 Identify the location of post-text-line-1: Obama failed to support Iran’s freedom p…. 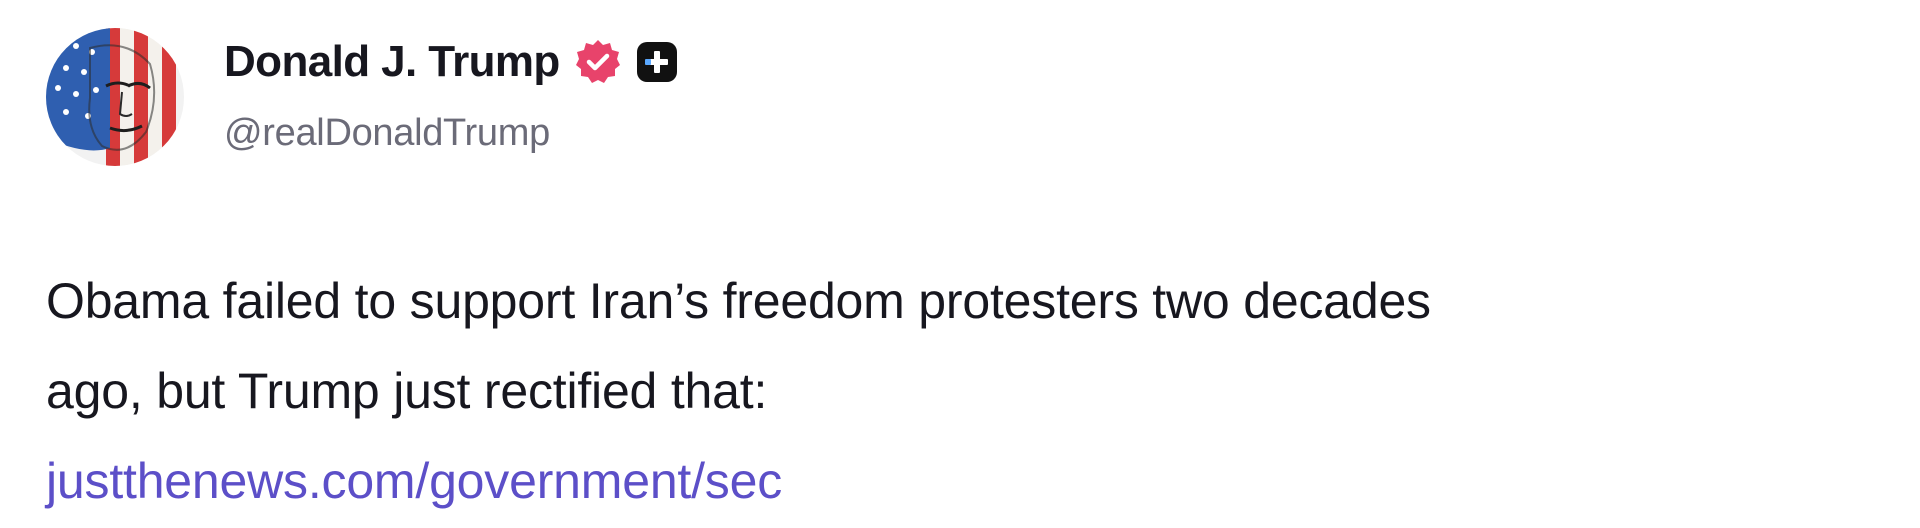
(738, 301).